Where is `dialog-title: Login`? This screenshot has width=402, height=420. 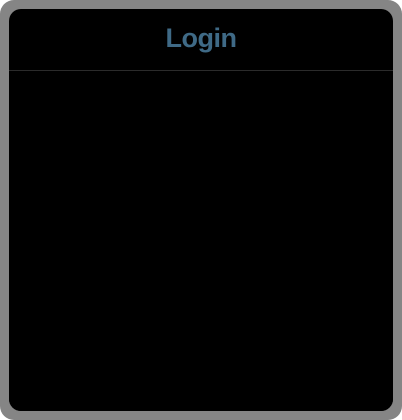 dialog-title: Login is located at coordinates (201, 38).